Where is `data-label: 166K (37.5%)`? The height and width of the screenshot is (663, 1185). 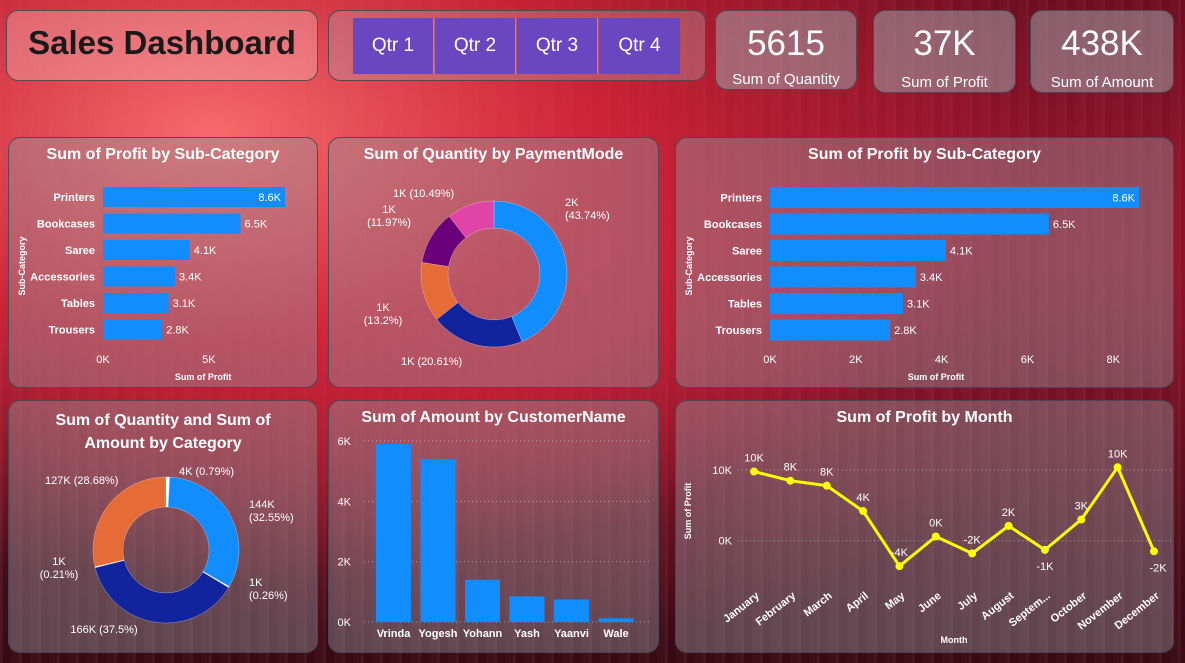 data-label: 166K (37.5%) is located at coordinates (103, 630).